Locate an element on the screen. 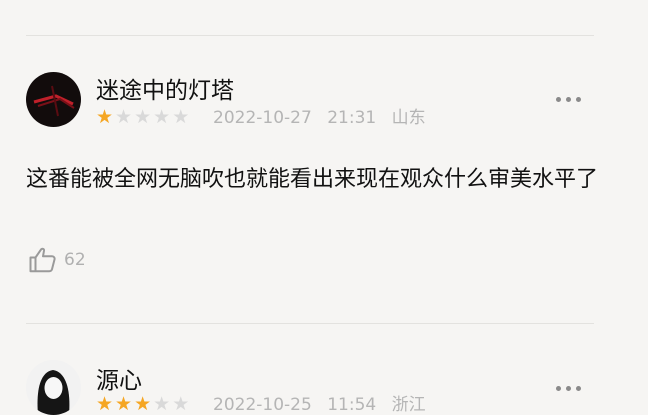 The width and height of the screenshot is (648, 415). thumbs-up-icon is located at coordinates (42, 260).